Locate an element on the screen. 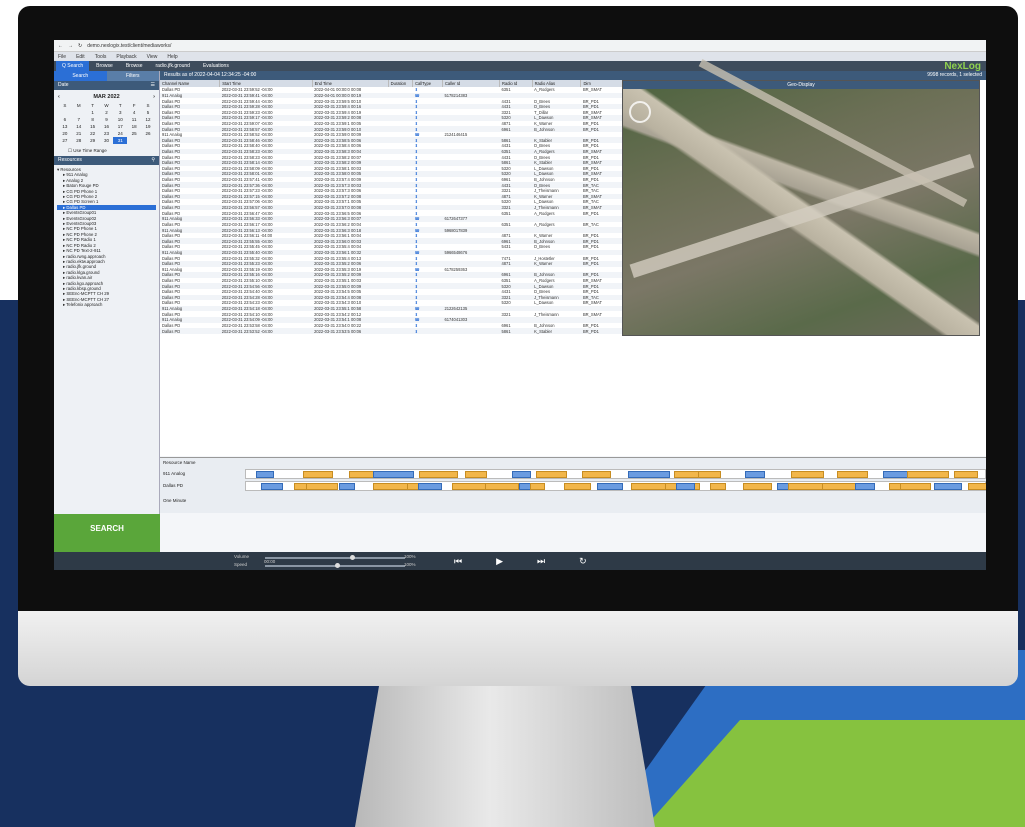  settings-icon: ☰ is located at coordinates (153, 85).